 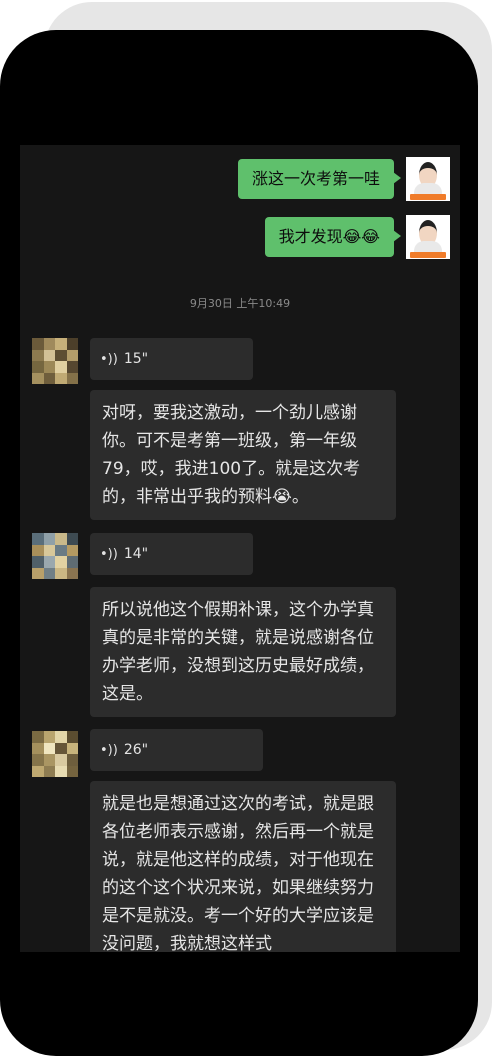 I want to click on voice-message-bubble: •)) 14", so click(x=171, y=554).